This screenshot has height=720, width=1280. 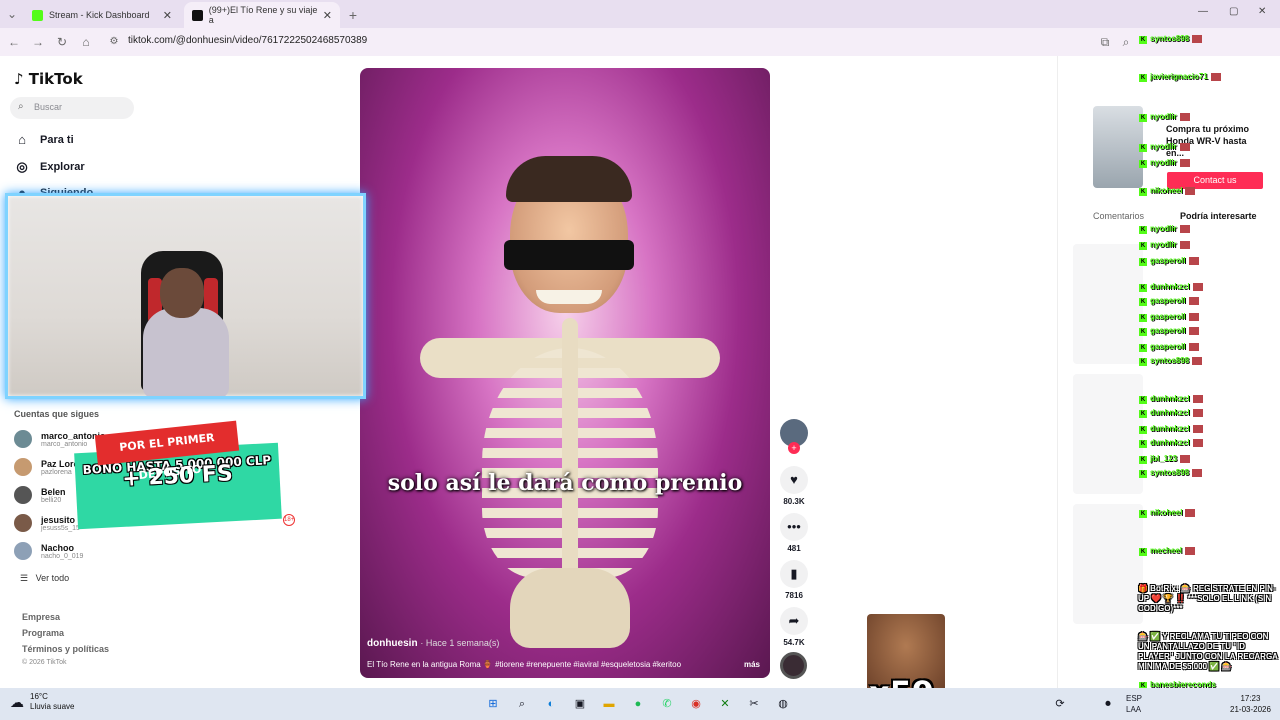 What do you see at coordinates (754, 704) in the screenshot?
I see `snipping-icon: ✂` at bounding box center [754, 704].